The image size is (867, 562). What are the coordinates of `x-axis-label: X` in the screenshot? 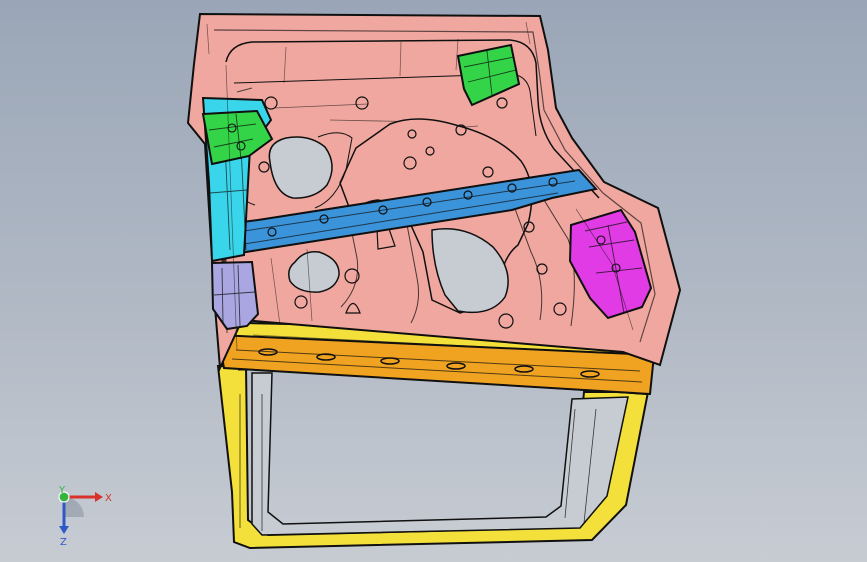 It's located at (108, 498).